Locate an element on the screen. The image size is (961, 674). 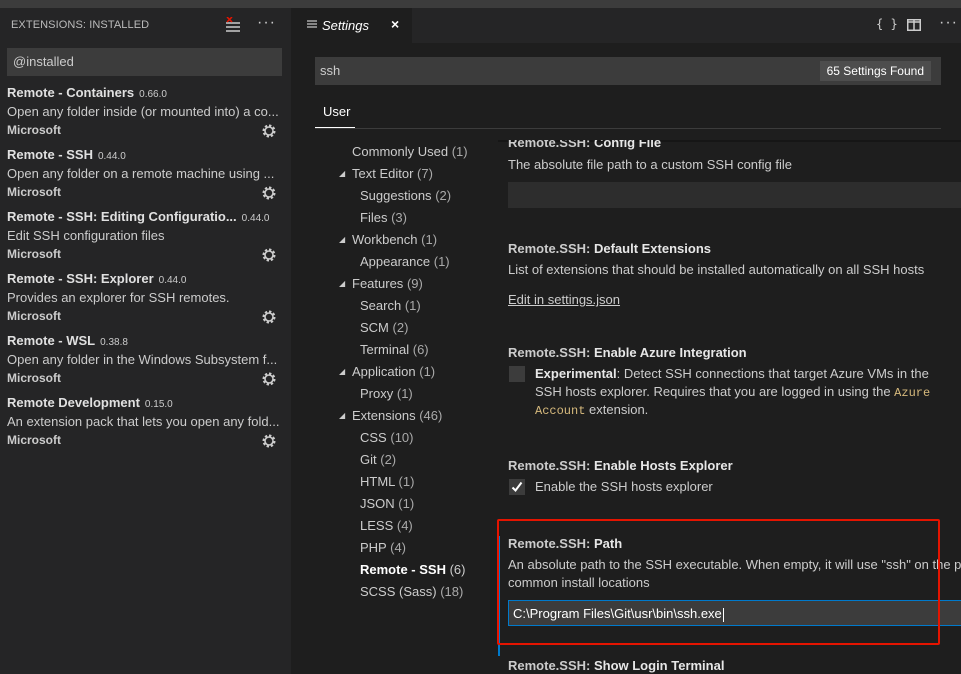
toc-item: JSON (1) is located at coordinates (387, 503).